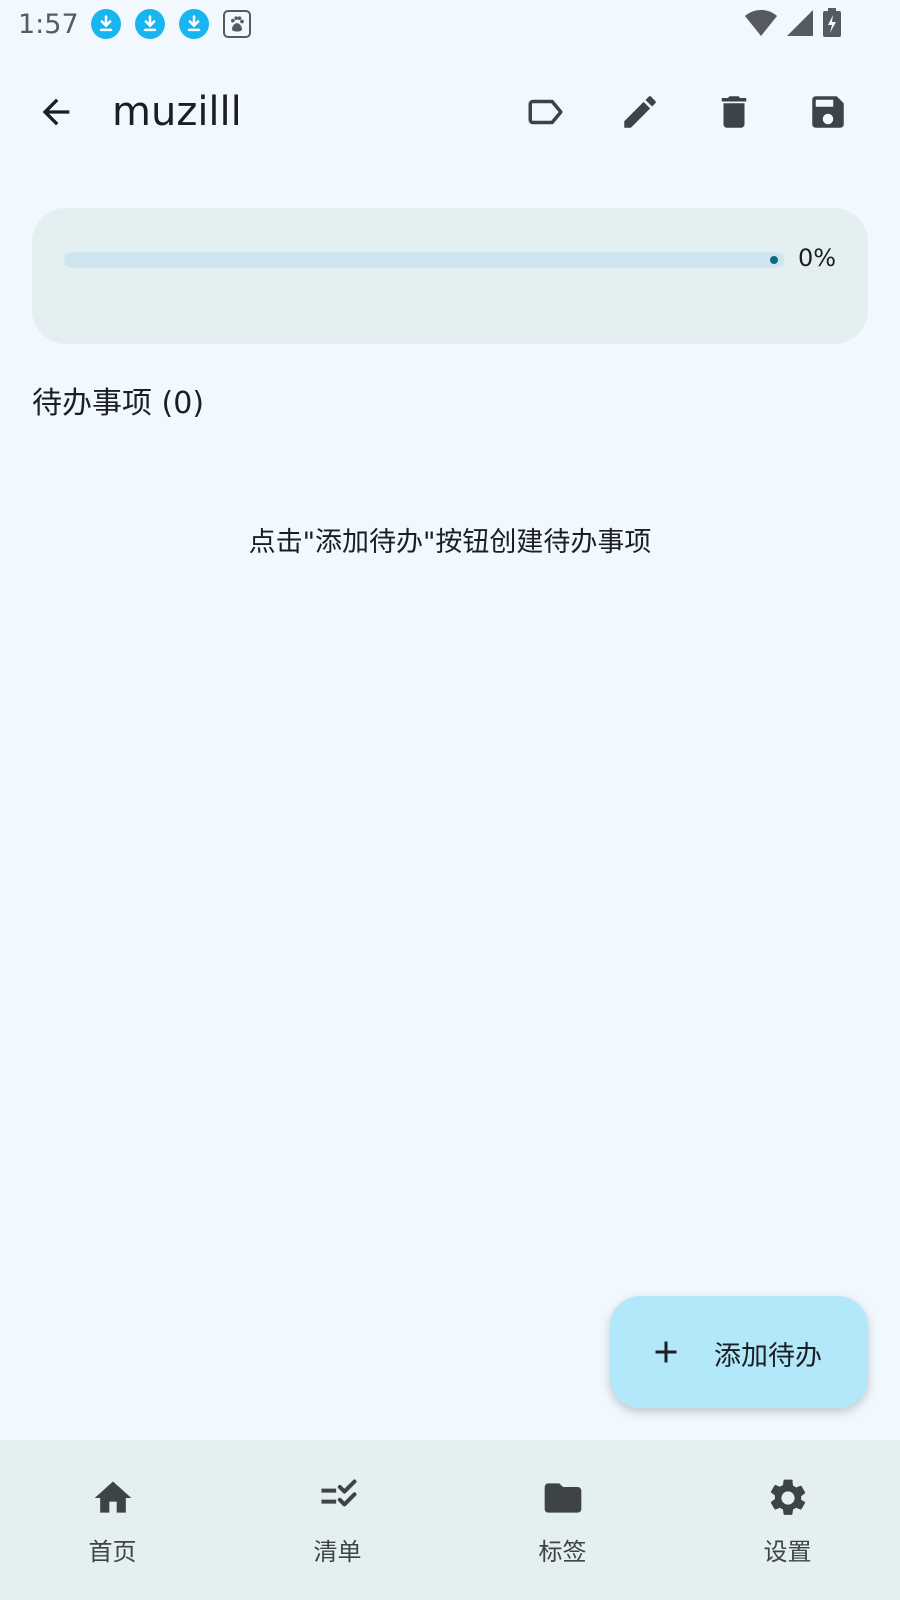 The width and height of the screenshot is (900, 1600). I want to click on nav-item-home: 首页, so click(112, 1520).